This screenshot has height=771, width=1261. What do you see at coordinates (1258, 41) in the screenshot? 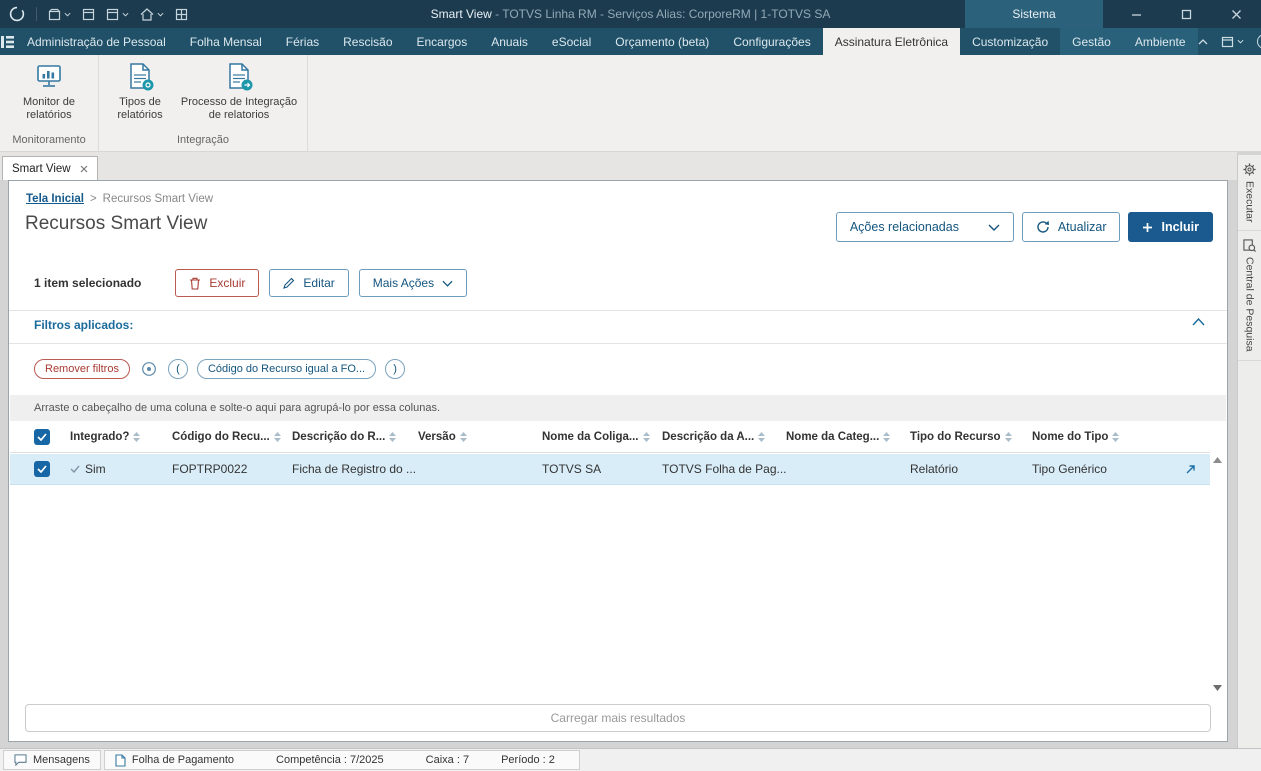
I see `help-icon` at bounding box center [1258, 41].